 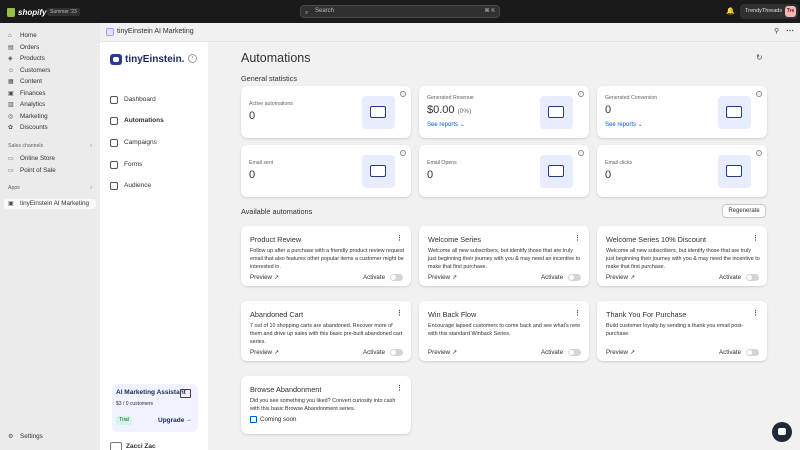 What do you see at coordinates (608, 110) in the screenshot?
I see `stat-value: 0` at bounding box center [608, 110].